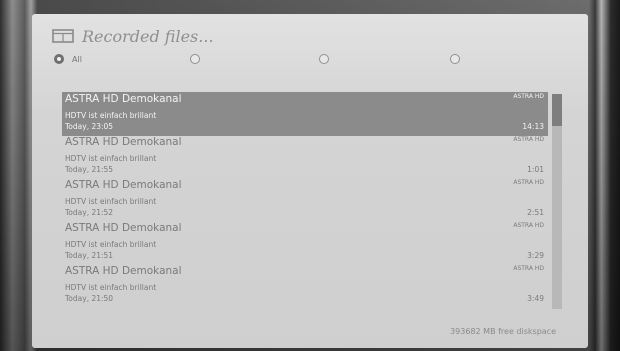 This screenshot has width=620, height=351. Describe the element at coordinates (535, 298) in the screenshot. I see `recording-duration: 3:49` at that location.